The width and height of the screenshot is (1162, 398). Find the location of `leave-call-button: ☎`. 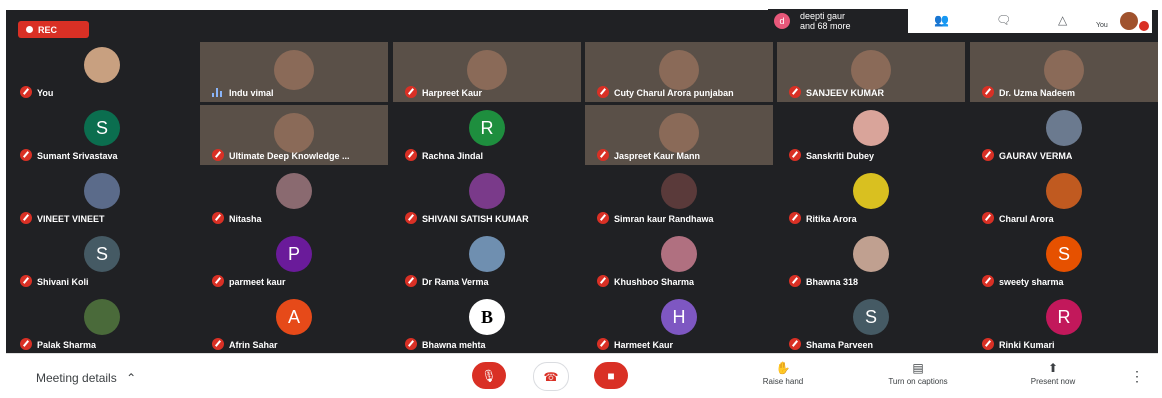

leave-call-button: ☎ is located at coordinates (551, 376).